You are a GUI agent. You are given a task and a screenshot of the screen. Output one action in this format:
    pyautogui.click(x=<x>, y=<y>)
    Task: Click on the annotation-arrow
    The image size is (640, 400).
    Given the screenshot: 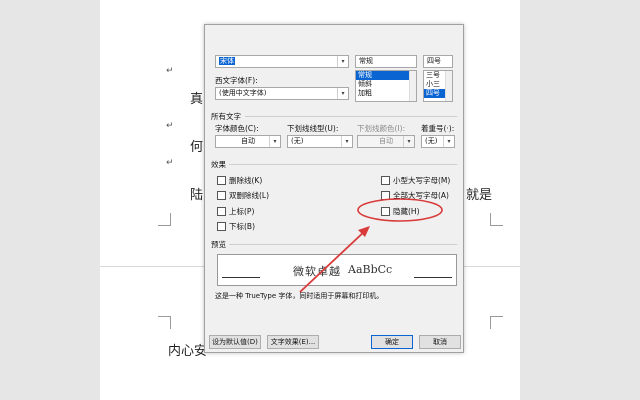 What is the action you would take?
    pyautogui.click(x=333, y=261)
    